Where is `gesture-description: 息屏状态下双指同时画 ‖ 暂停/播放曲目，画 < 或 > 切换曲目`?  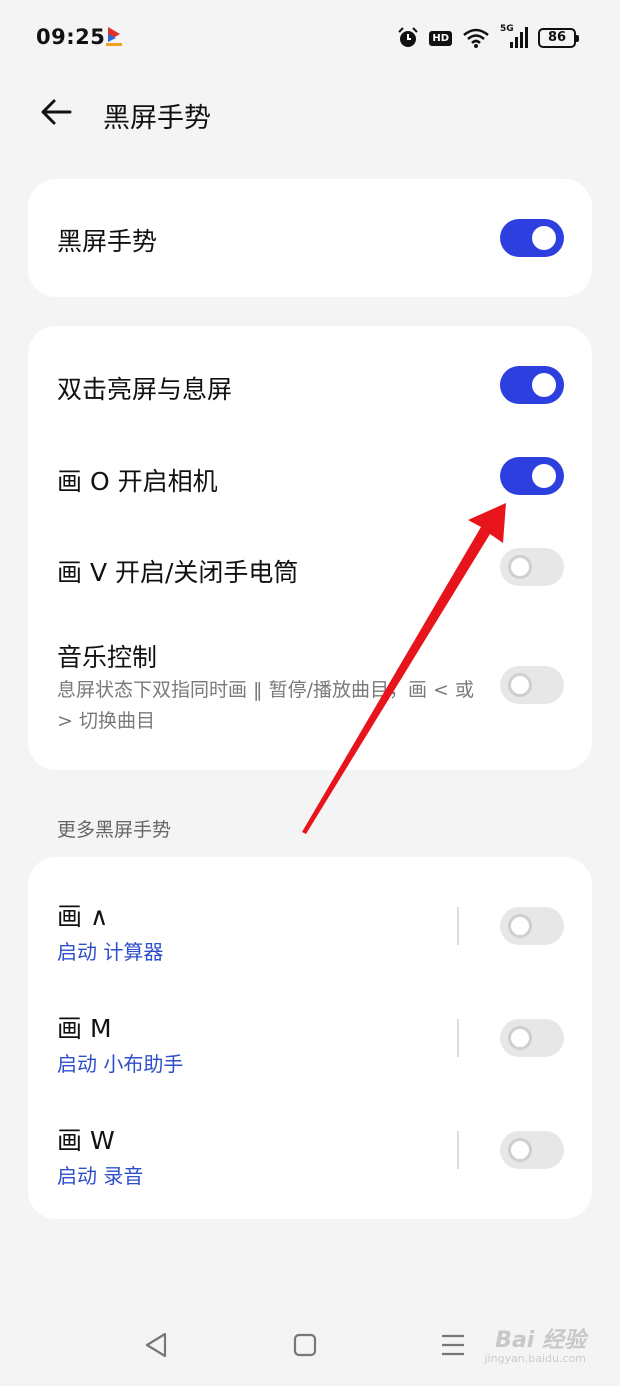
gesture-description: 息屏状态下双指同时画 ‖ 暂停/播放曲目，画 < 或 > 切换曲目 is located at coordinates (265, 705).